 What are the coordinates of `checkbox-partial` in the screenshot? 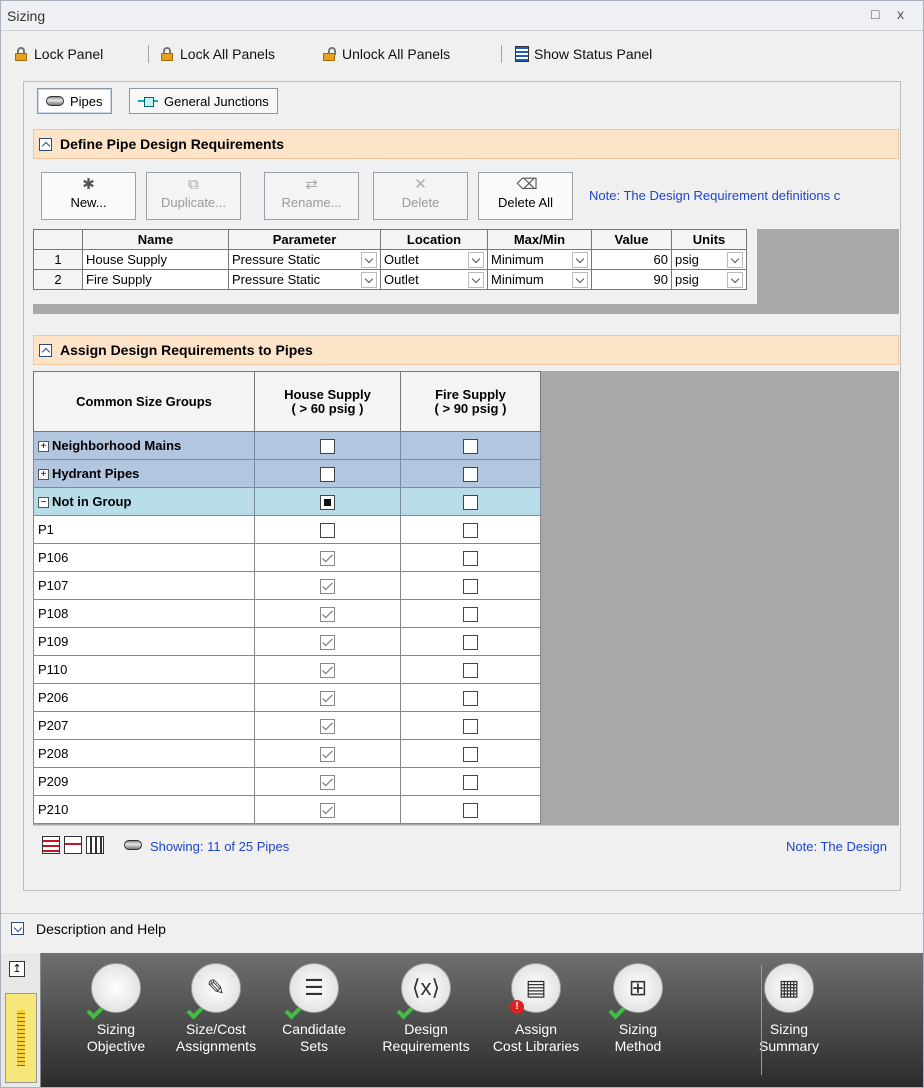 It's located at (327, 502).